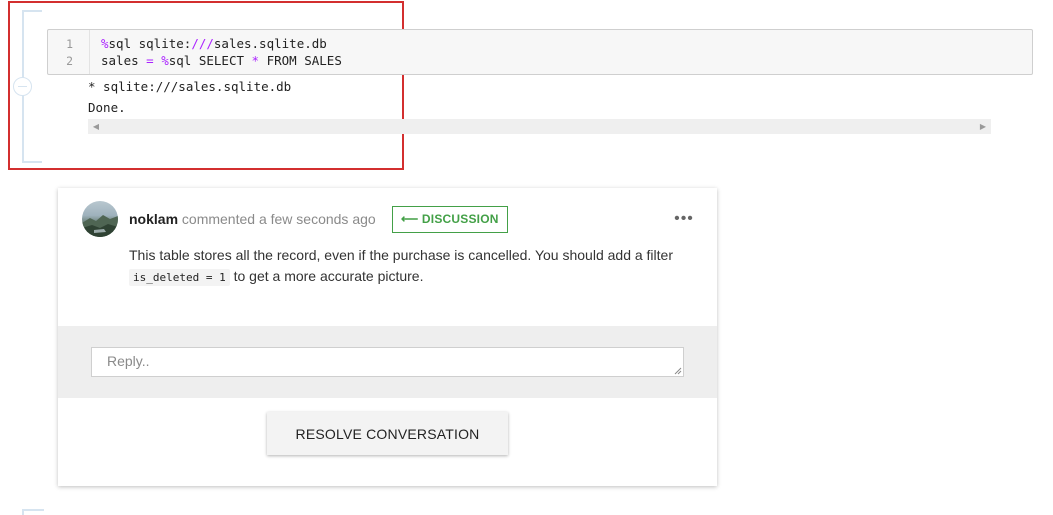  Describe the element at coordinates (100, 219) in the screenshot. I see `avatar` at that location.